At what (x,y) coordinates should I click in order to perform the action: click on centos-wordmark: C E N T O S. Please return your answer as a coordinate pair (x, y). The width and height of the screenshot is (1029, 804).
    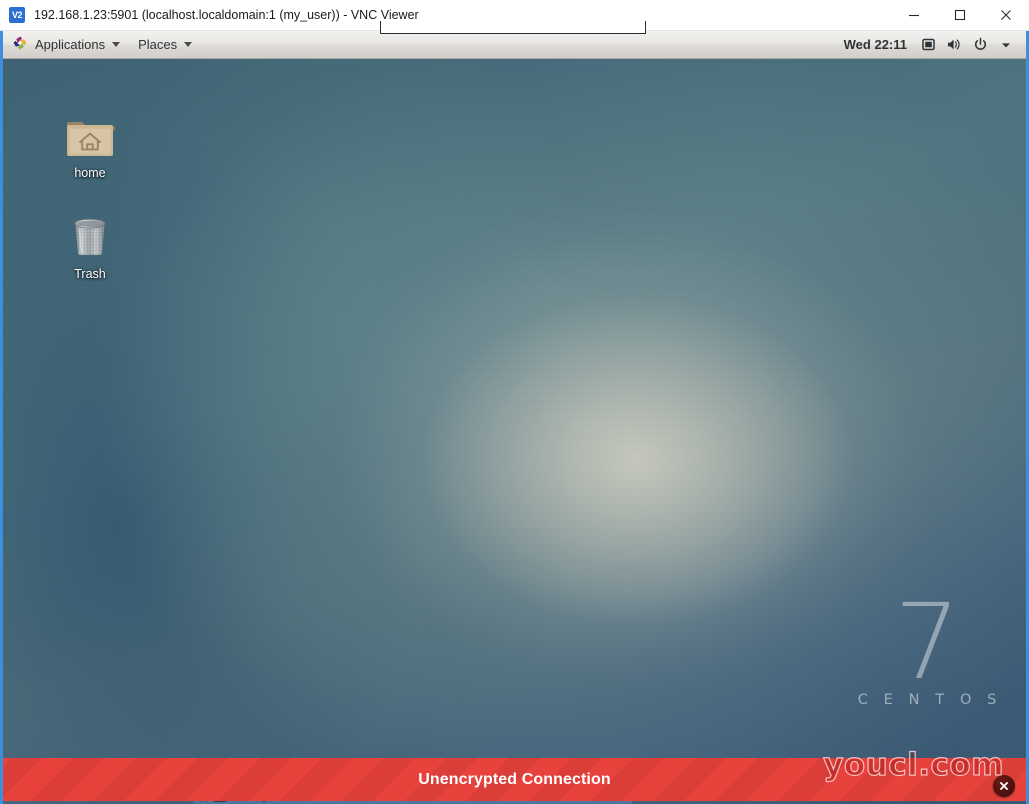
    Looking at the image, I should click on (929, 700).